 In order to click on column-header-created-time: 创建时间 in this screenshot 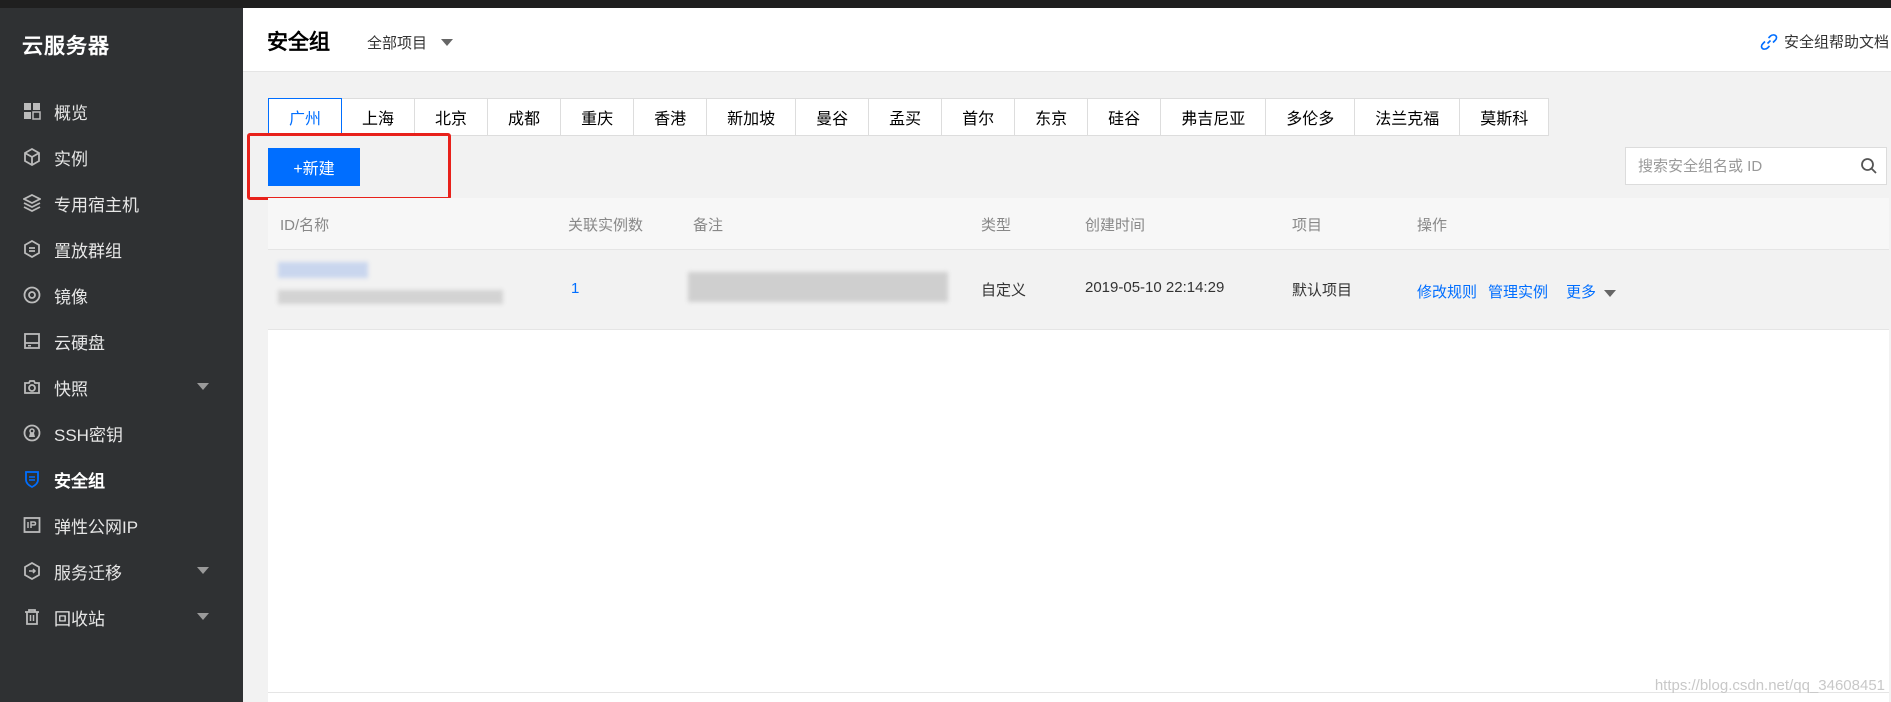, I will do `click(1115, 225)`.